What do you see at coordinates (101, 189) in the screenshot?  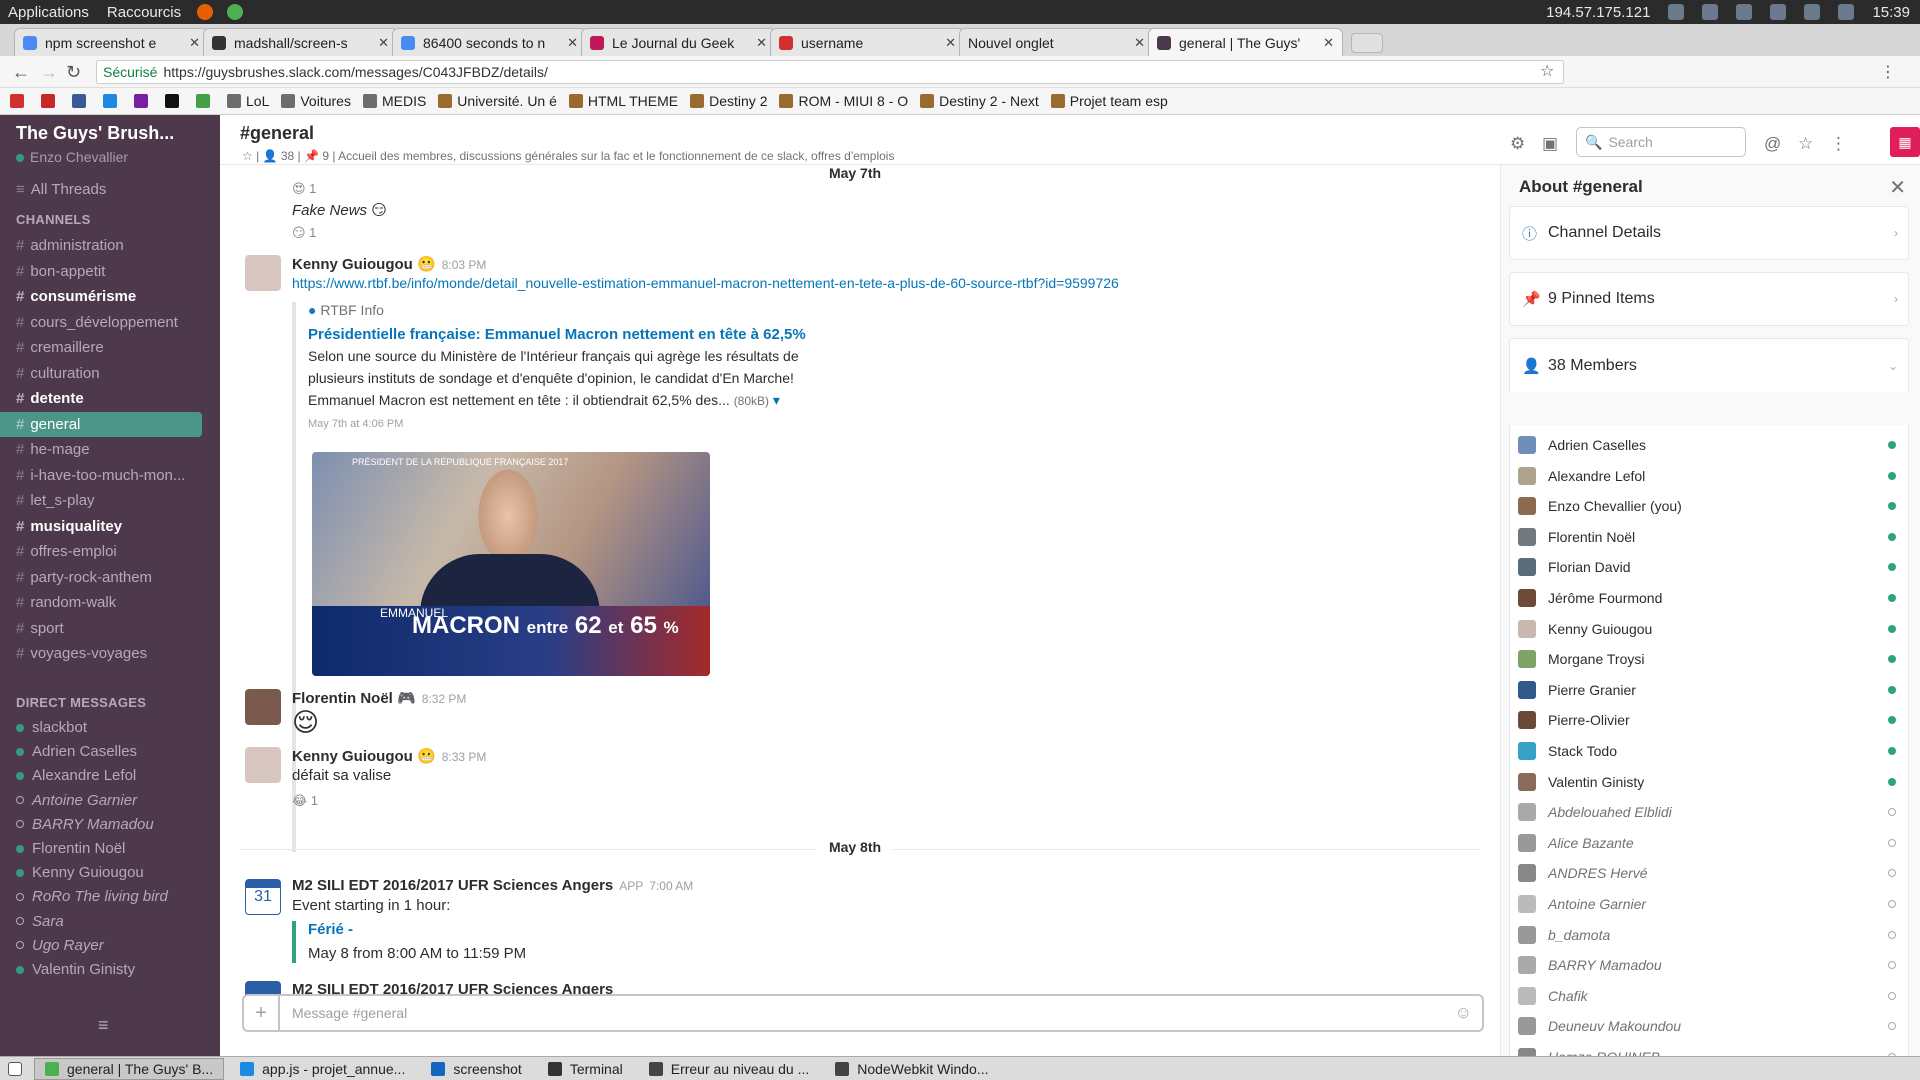 I see `all-threads: ≡ All Threads` at bounding box center [101, 189].